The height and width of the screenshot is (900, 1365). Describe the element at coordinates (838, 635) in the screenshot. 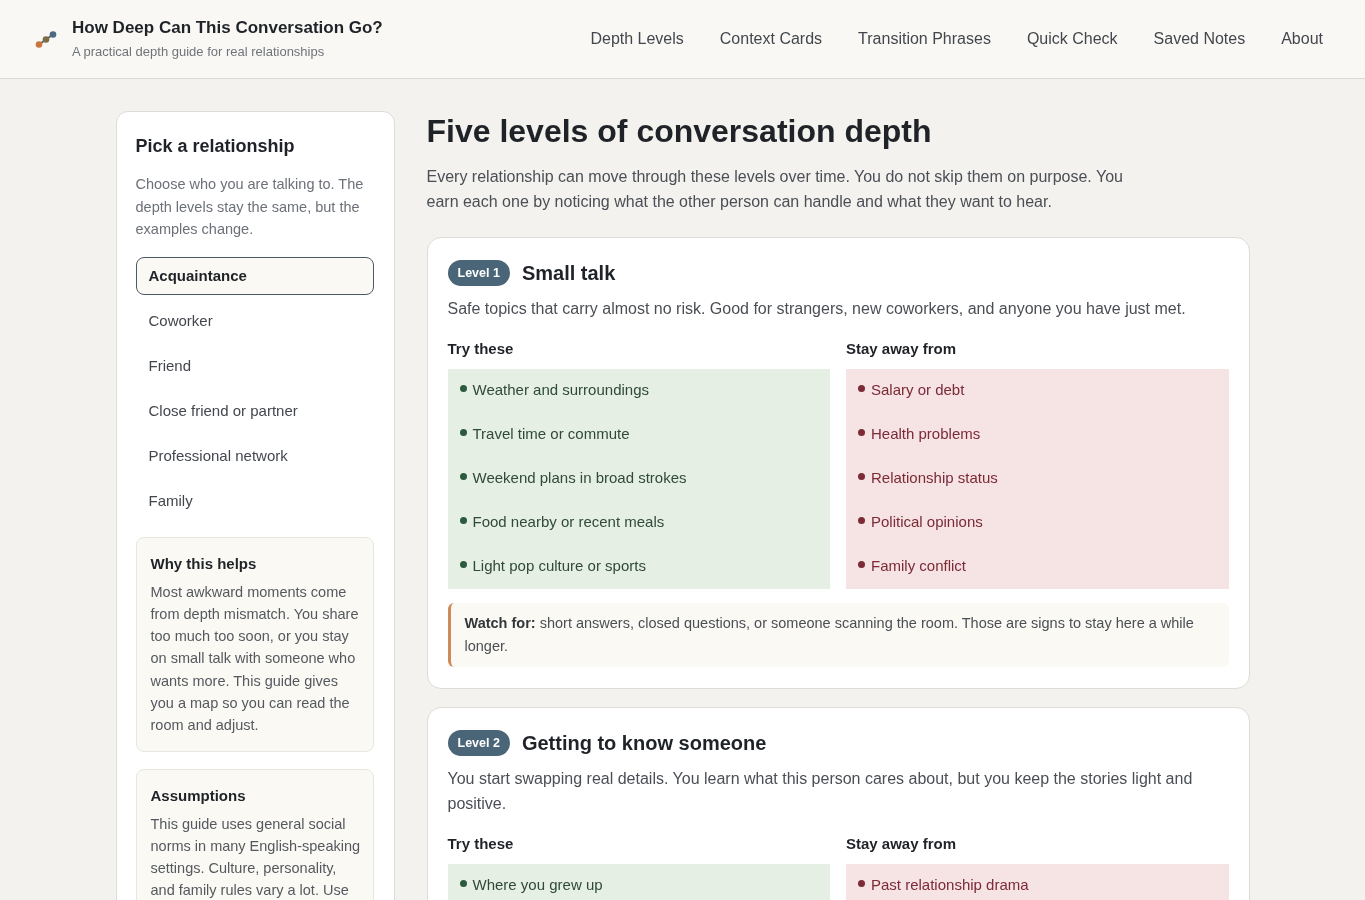

I see `watch-for-note: Watch for: short answers, closed questions, or someone scanning the room. Those are signs to stay here a while longer.` at that location.